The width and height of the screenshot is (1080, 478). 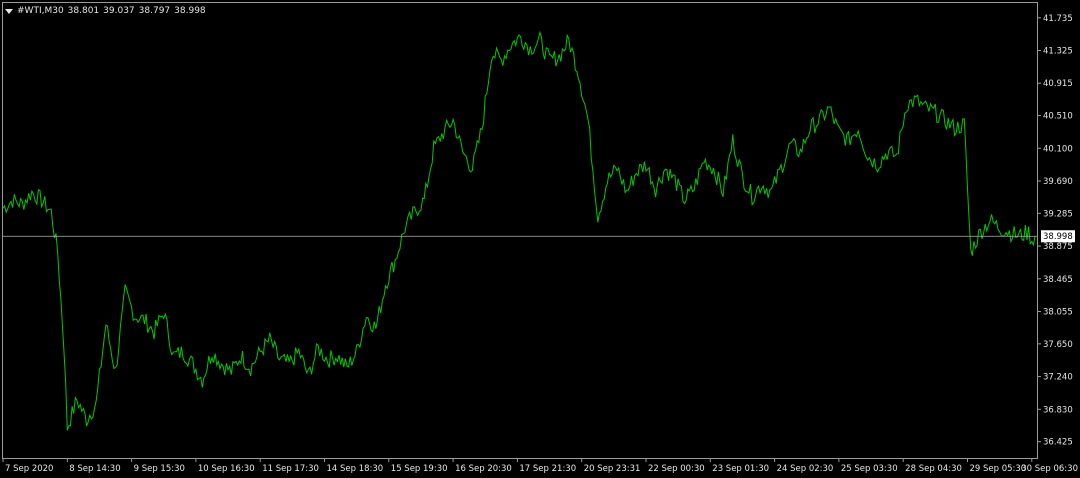 I want to click on x-tick-label: 24 Sep 02:30, so click(x=805, y=469).